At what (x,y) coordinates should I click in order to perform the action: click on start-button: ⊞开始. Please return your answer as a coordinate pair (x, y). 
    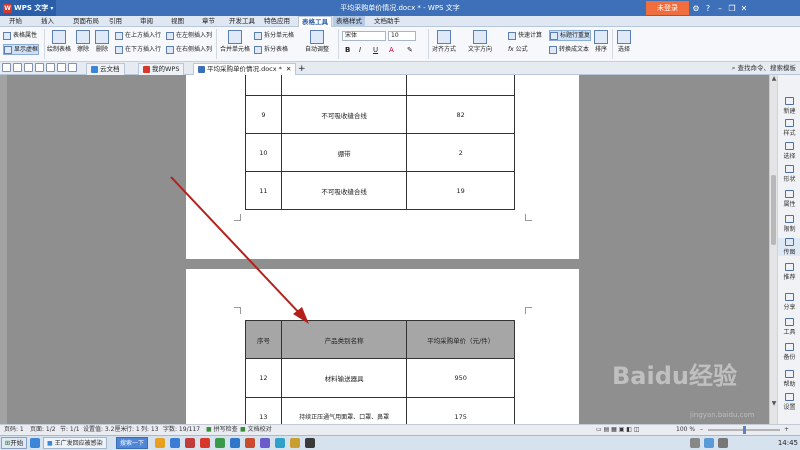
    Looking at the image, I should click on (14, 443).